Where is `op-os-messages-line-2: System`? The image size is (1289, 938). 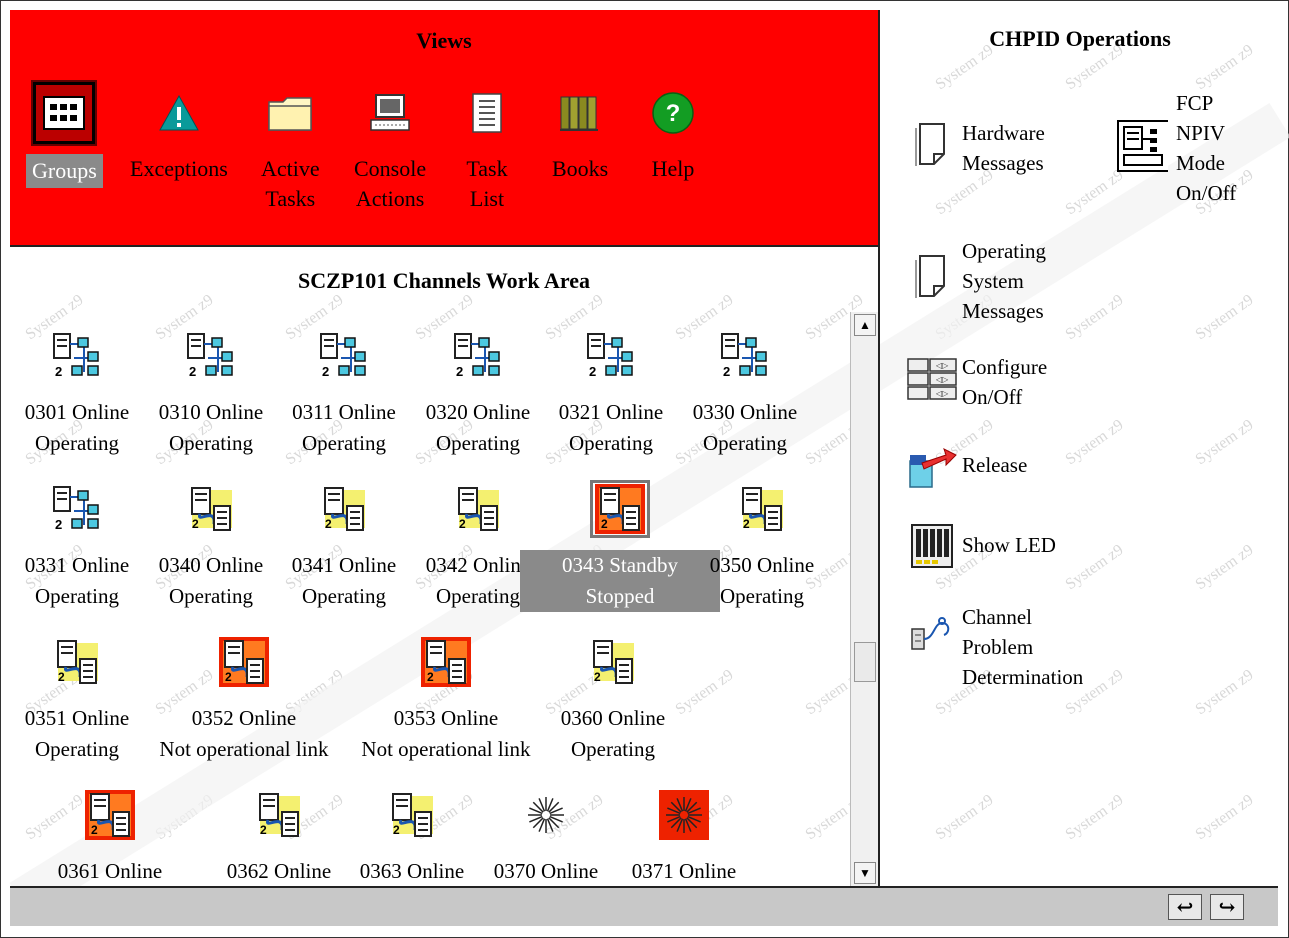 op-os-messages-line-2: System is located at coordinates (993, 281).